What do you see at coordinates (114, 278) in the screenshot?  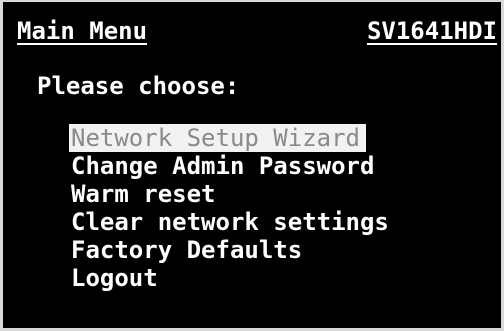 I see `menu-item-label: Logout` at bounding box center [114, 278].